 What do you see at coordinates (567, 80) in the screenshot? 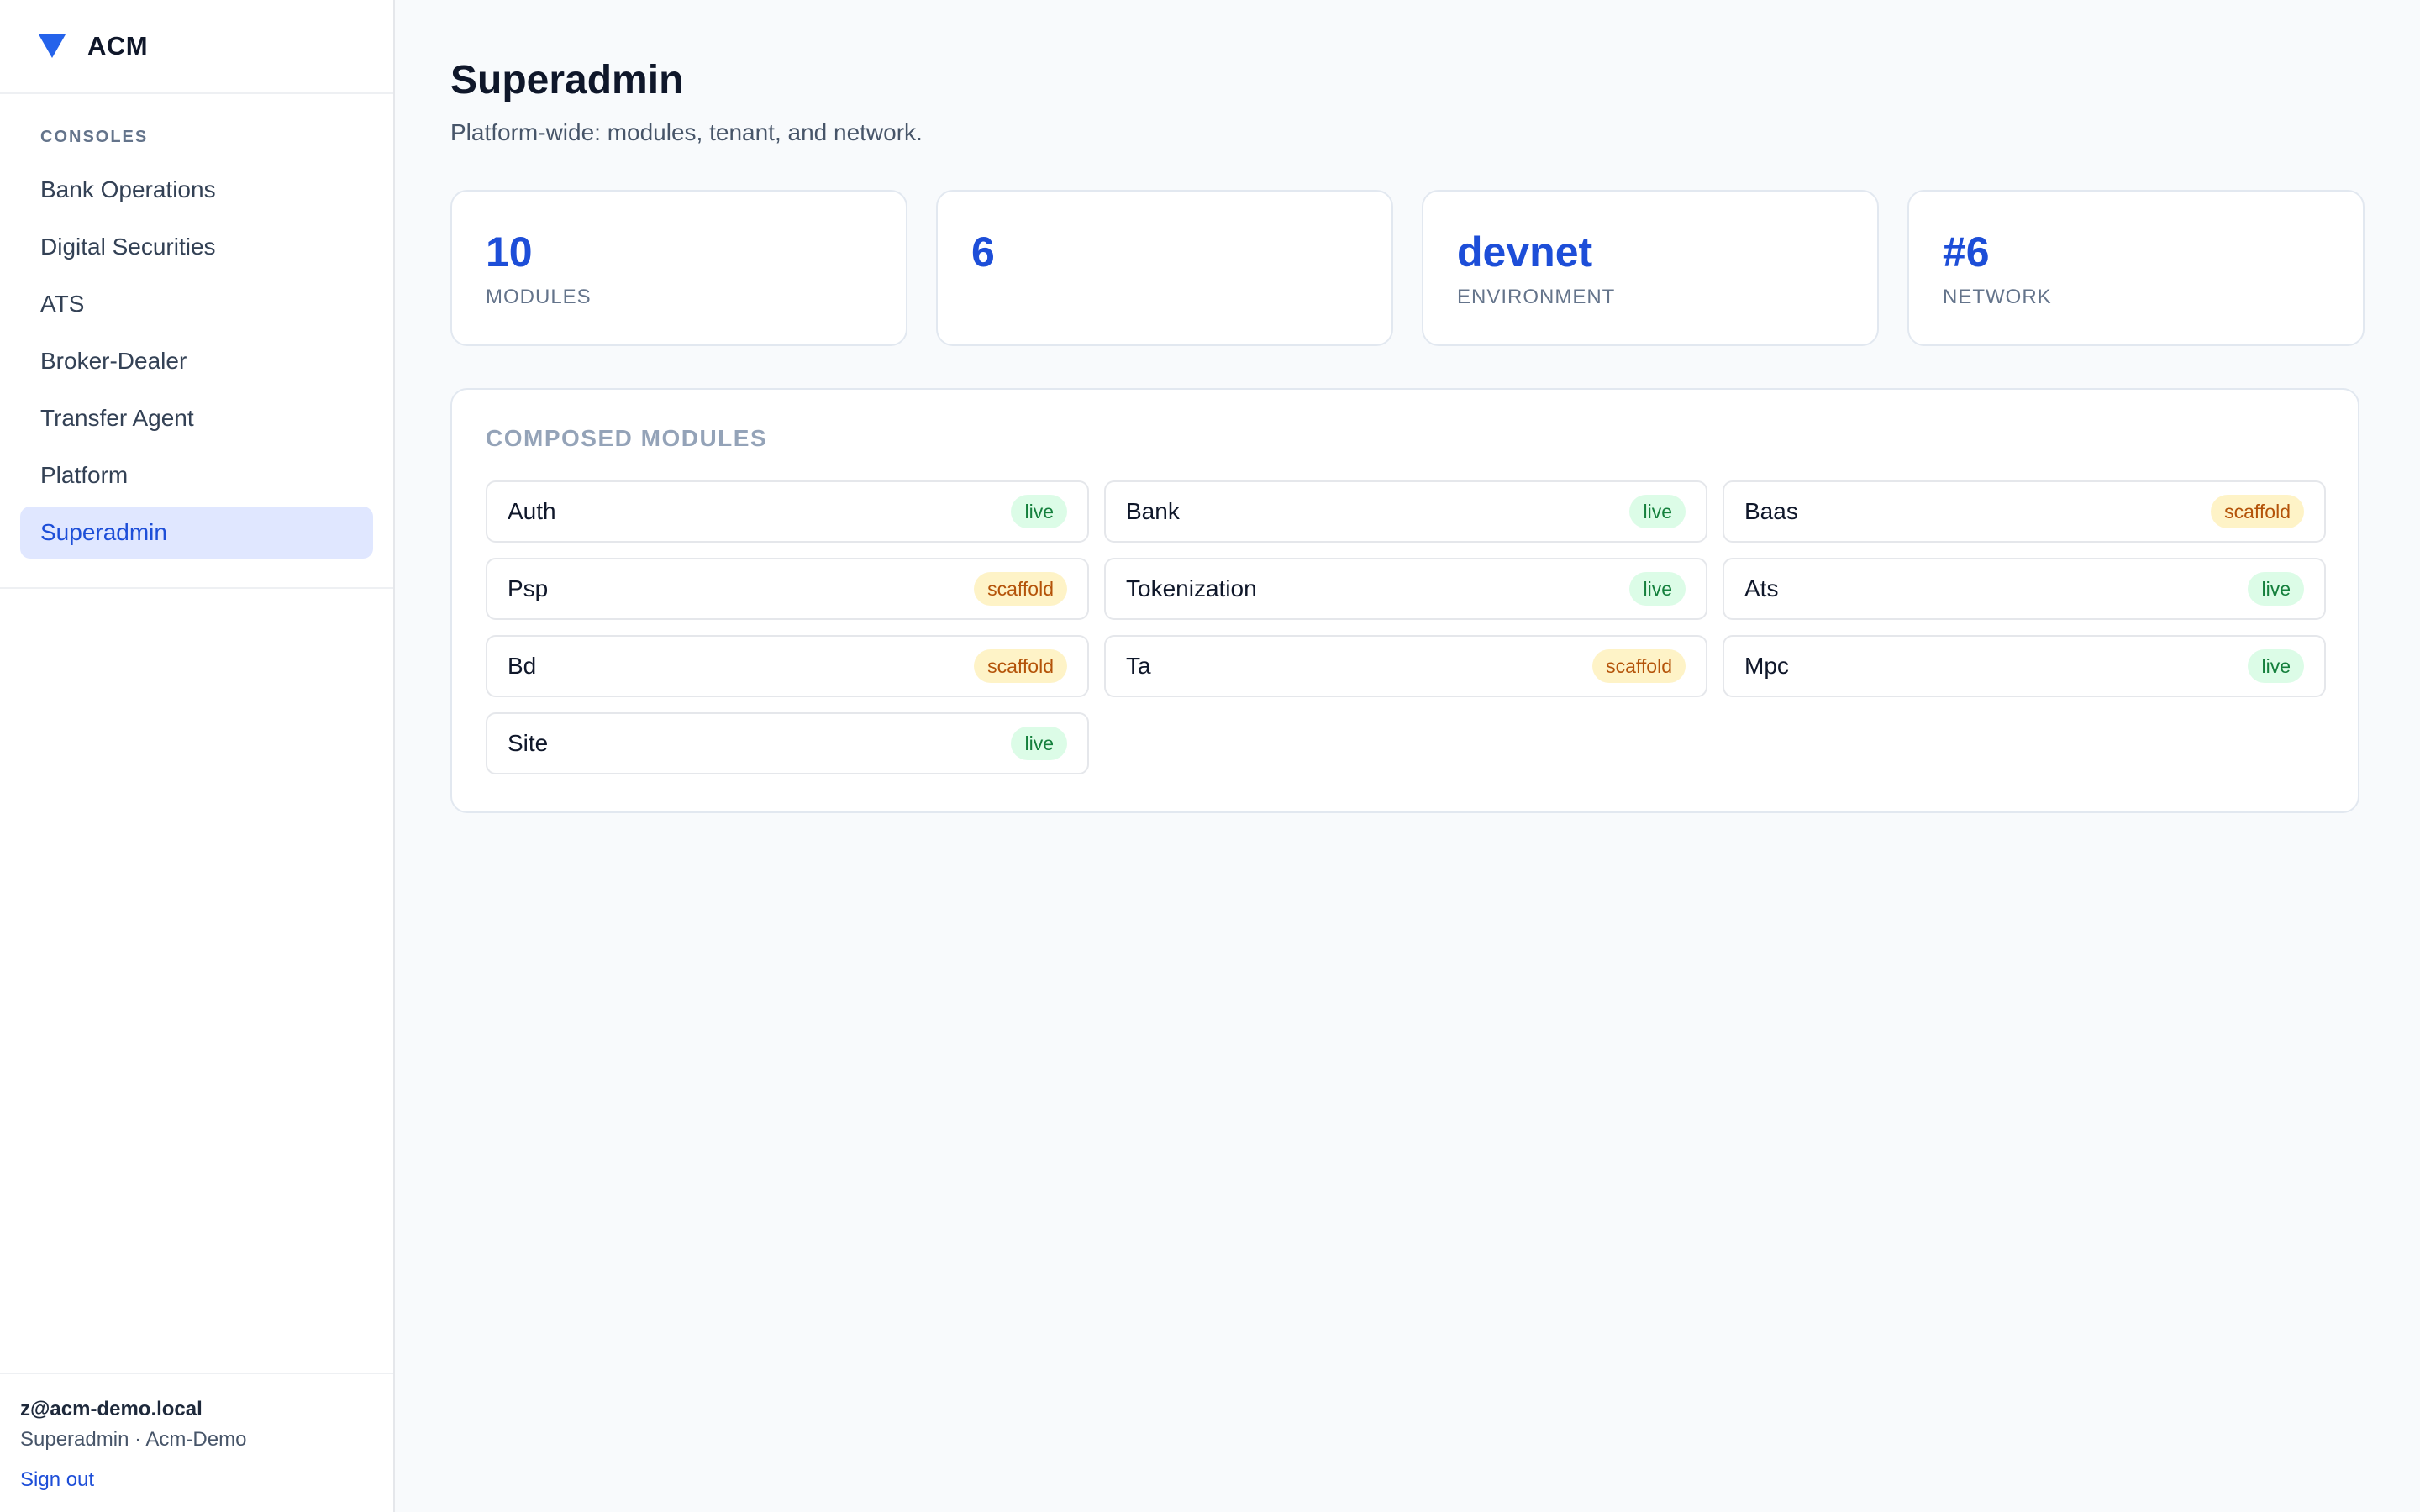
I see `page-title: Superadmin` at bounding box center [567, 80].